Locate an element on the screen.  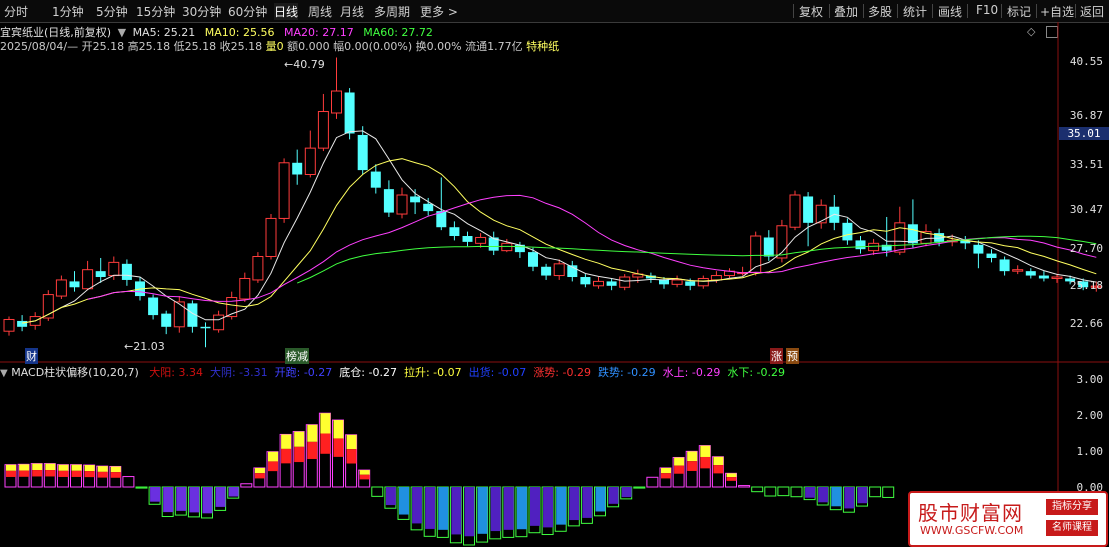
macd-legend-item: 出货: -0.07 is located at coordinates (497, 372).